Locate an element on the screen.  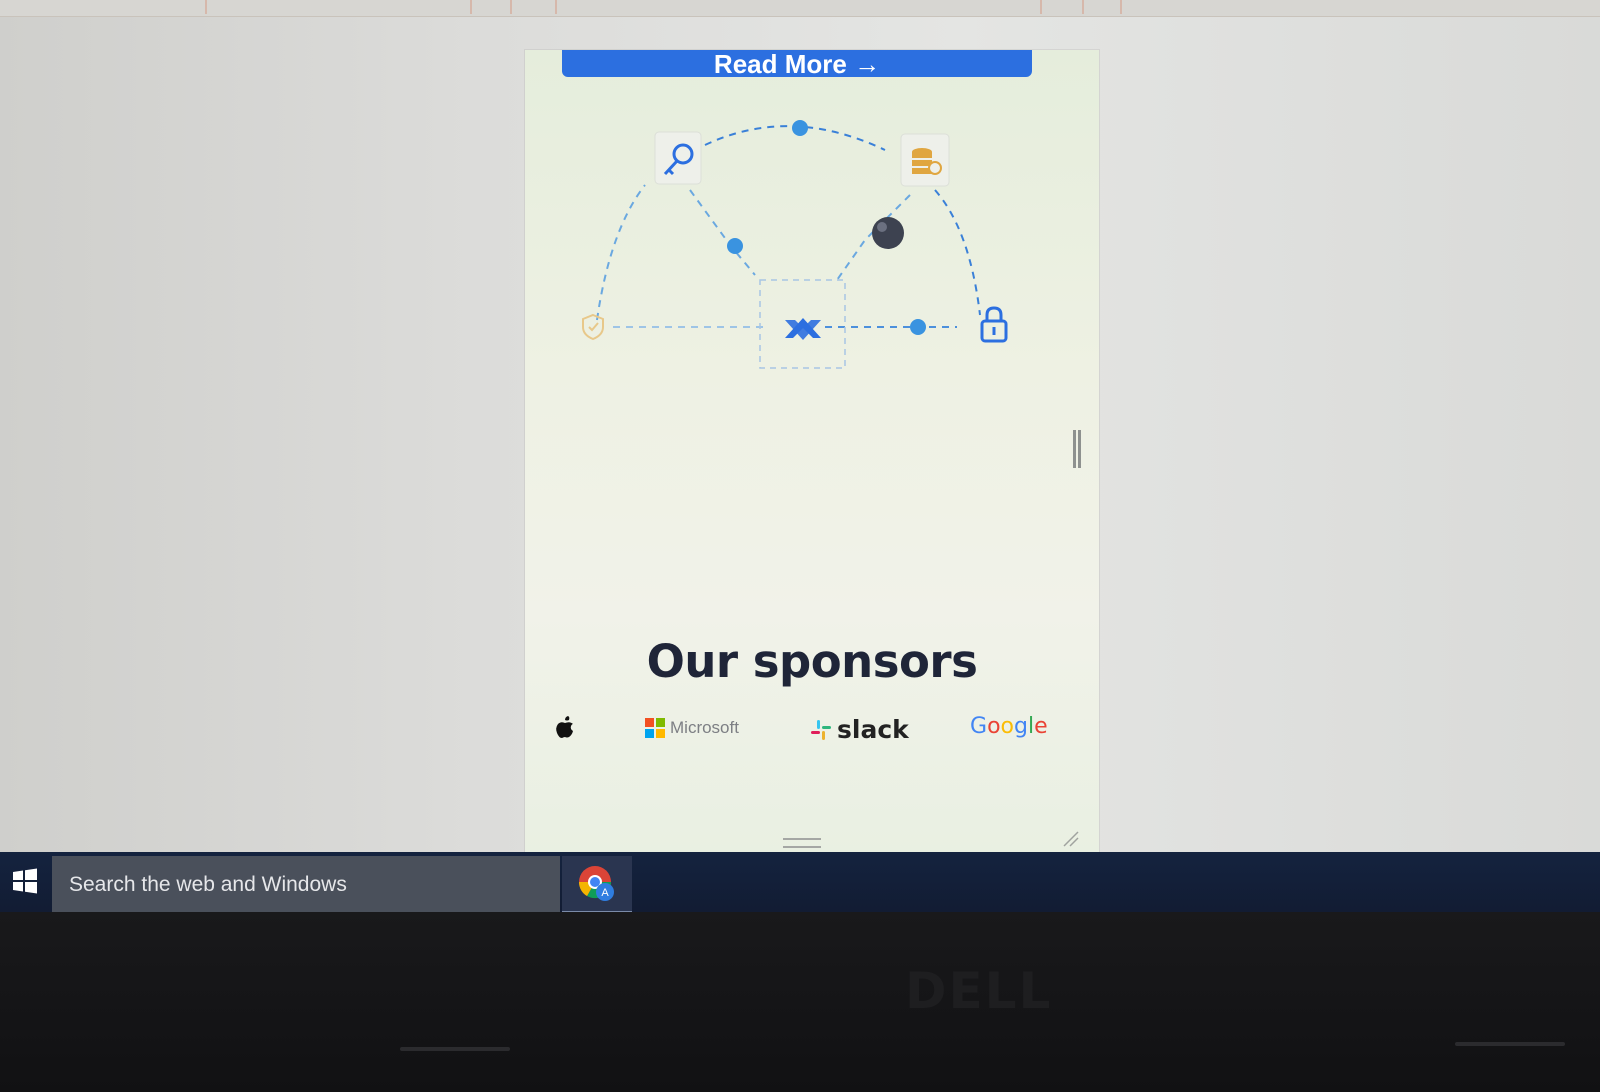
svg-text: A is located at coordinates (605, 893).